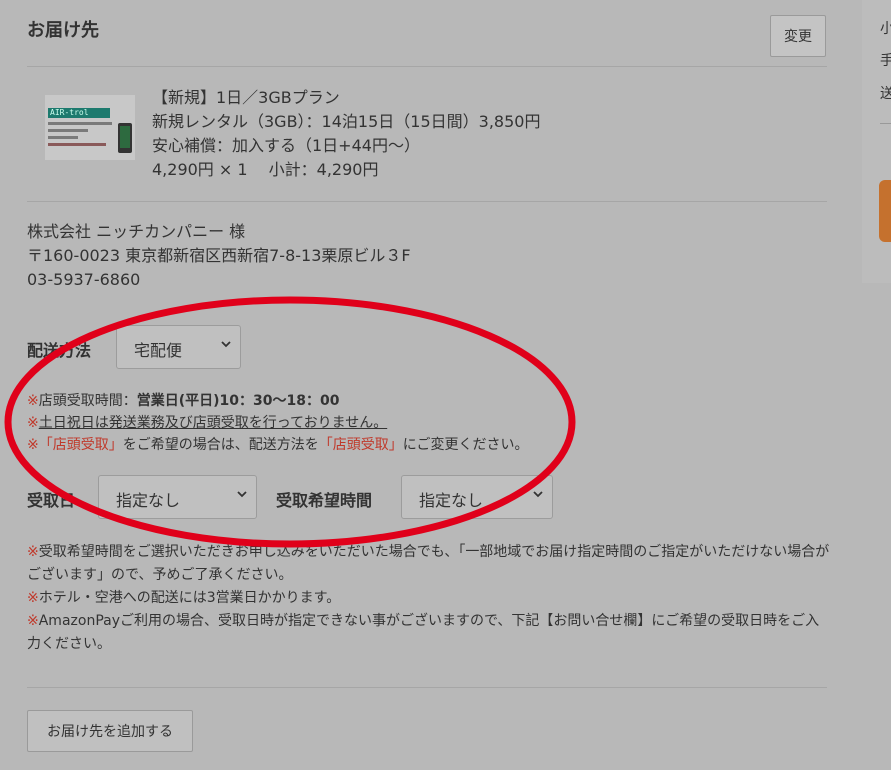 This screenshot has width=891, height=770. What do you see at coordinates (184, 598) in the screenshot?
I see `note-hotel-airport: ※ホテル・空港への配送には3営業日かかります。` at bounding box center [184, 598].